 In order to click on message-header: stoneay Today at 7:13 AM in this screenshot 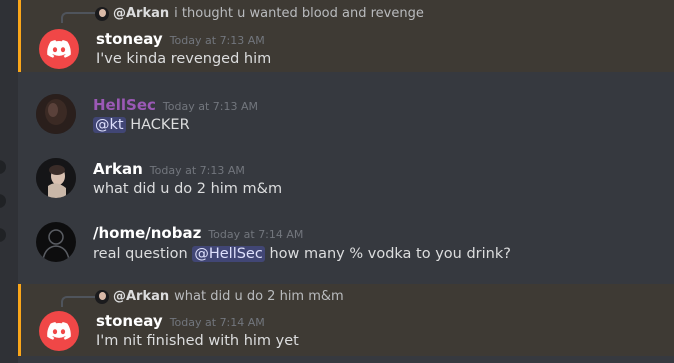, I will do `click(180, 39)`.